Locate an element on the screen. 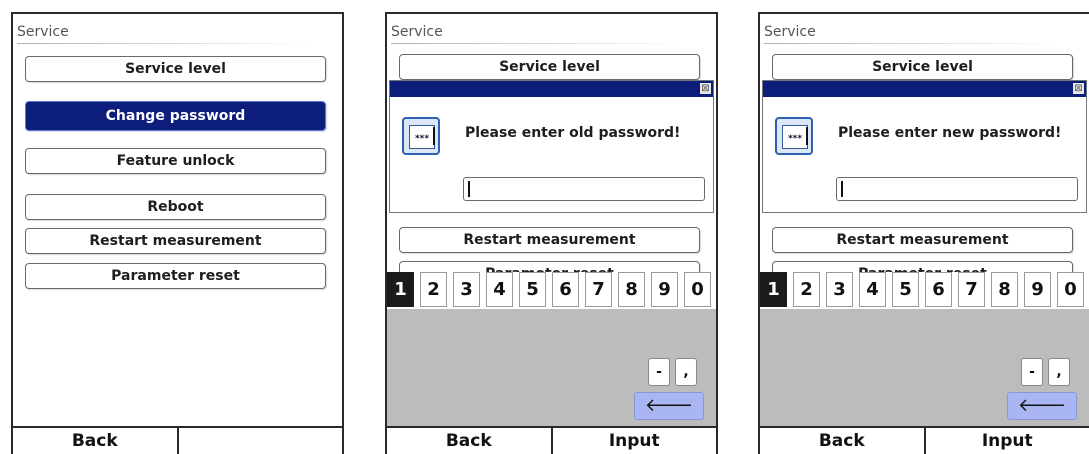  softkey-bar: Back is located at coordinates (177, 440).